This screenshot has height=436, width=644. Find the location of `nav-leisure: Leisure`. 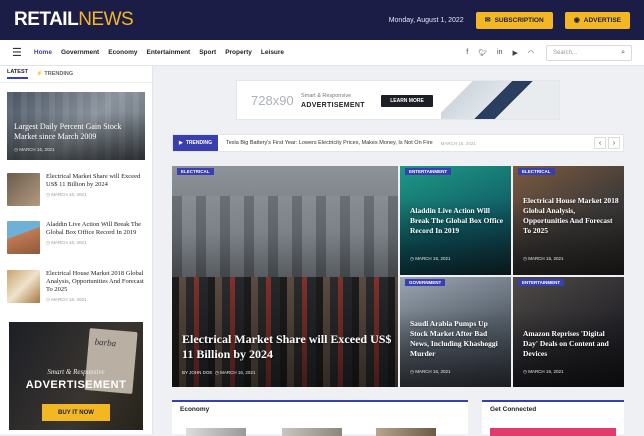

nav-leisure: Leisure is located at coordinates (272, 52).